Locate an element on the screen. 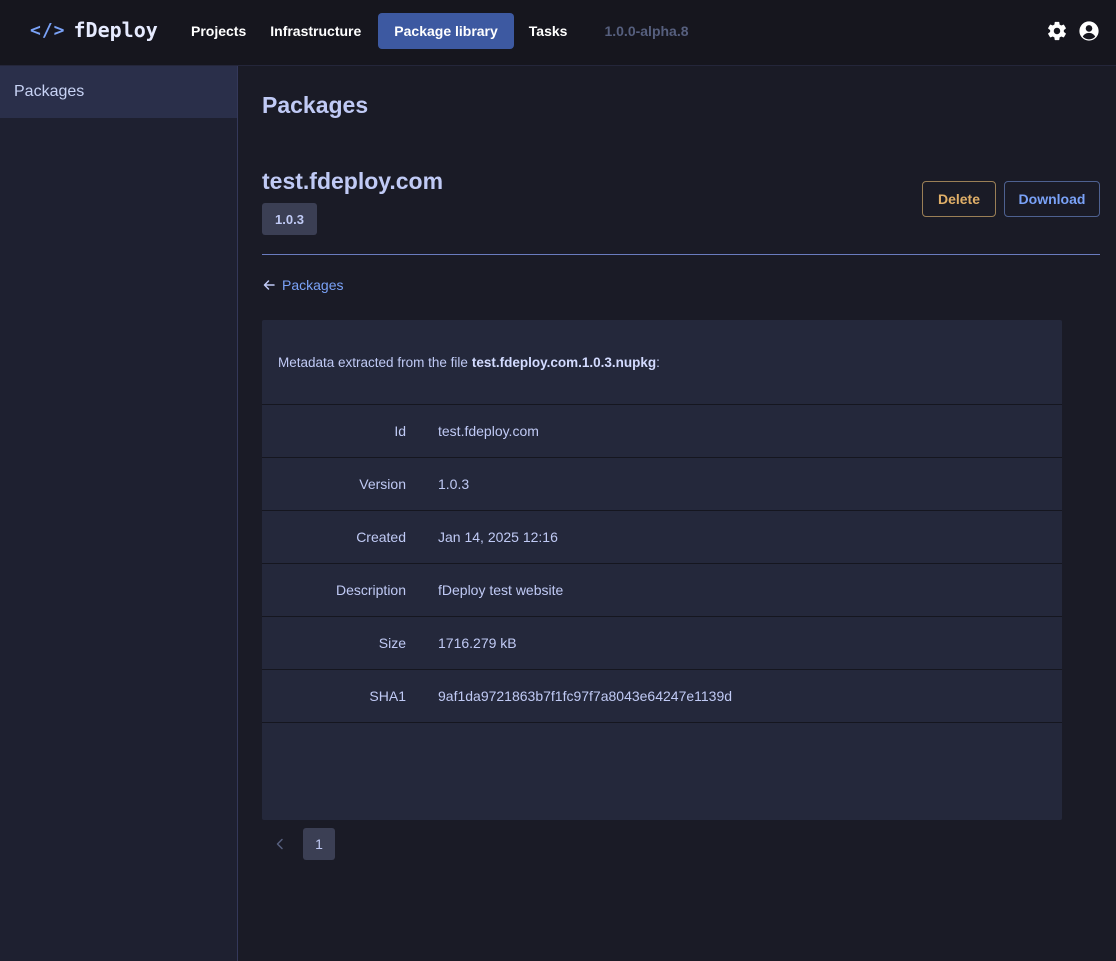  package-title: test.fdeploy.com is located at coordinates (353, 181).